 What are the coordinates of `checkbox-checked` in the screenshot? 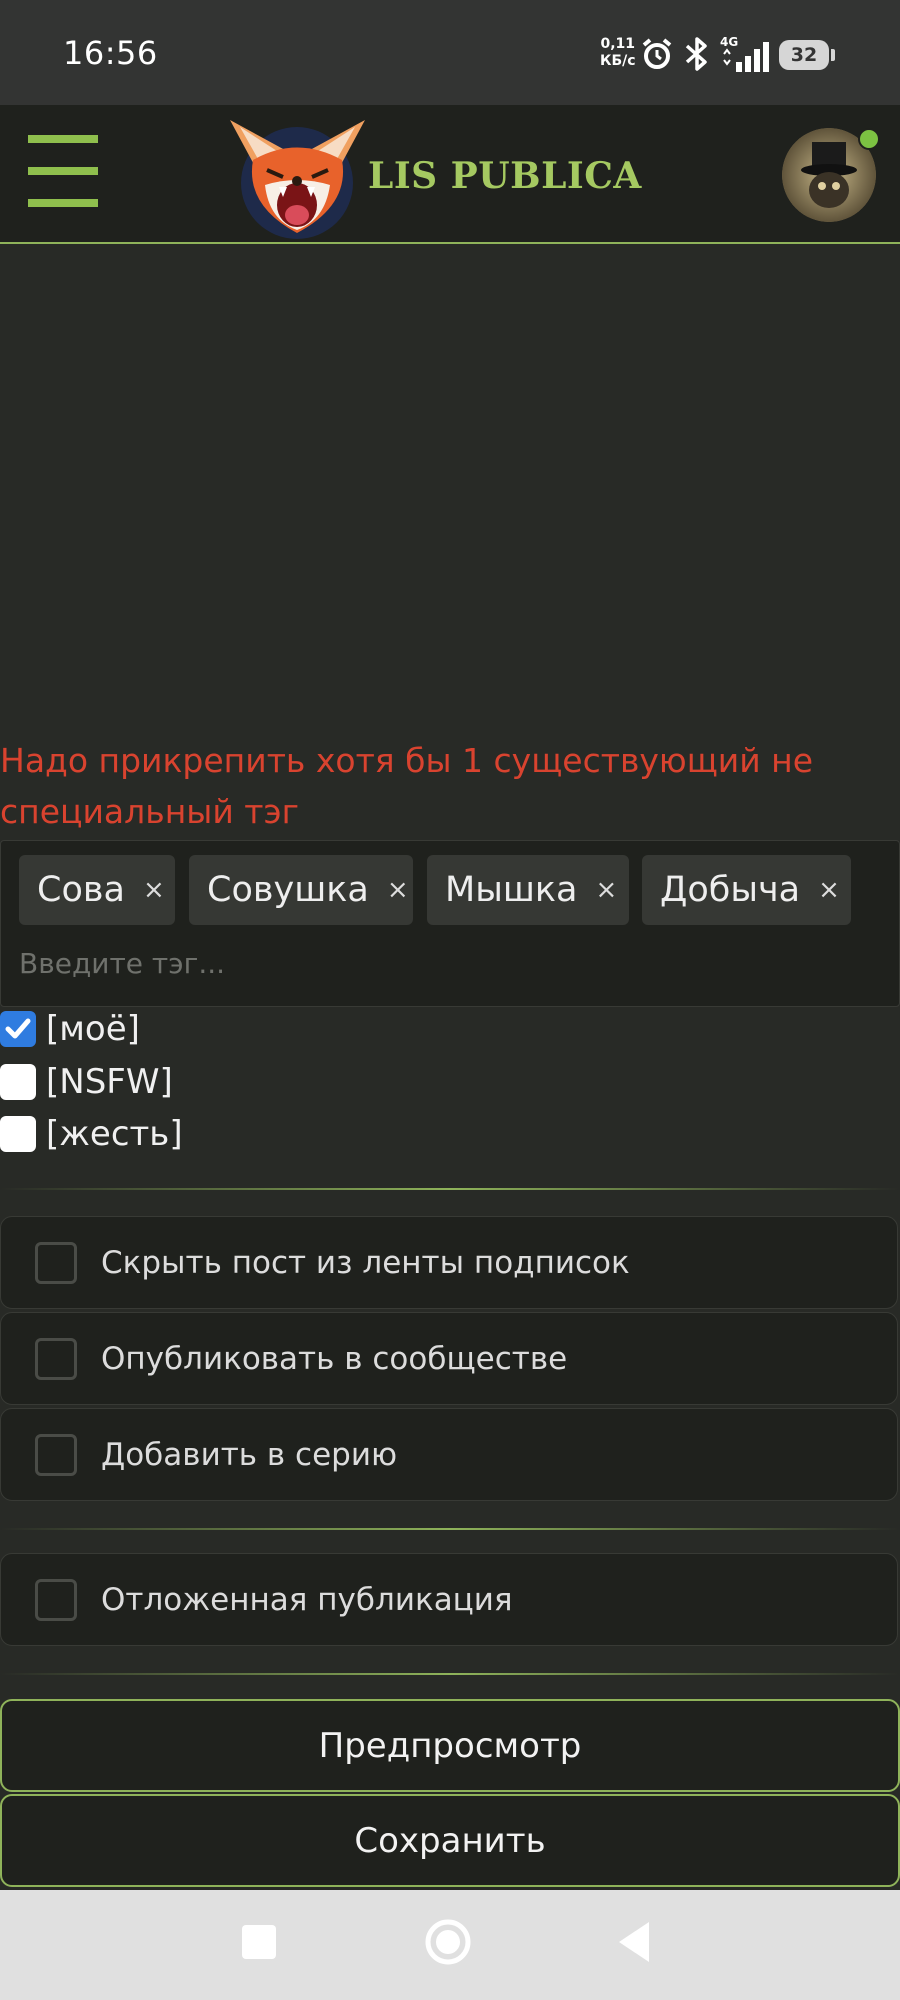 It's located at (18, 1029).